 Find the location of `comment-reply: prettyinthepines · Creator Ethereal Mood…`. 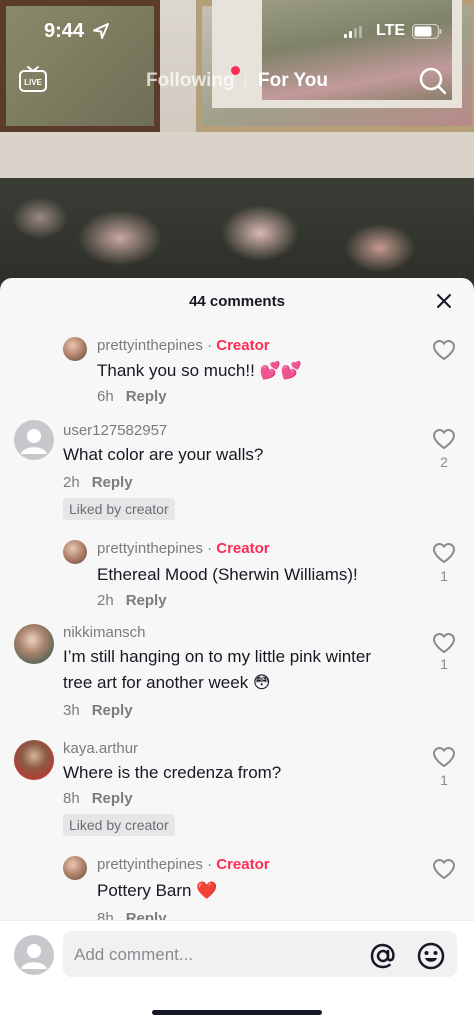

comment-reply: prettyinthepines · Creator Ethereal Mood… is located at coordinates (237, 578).